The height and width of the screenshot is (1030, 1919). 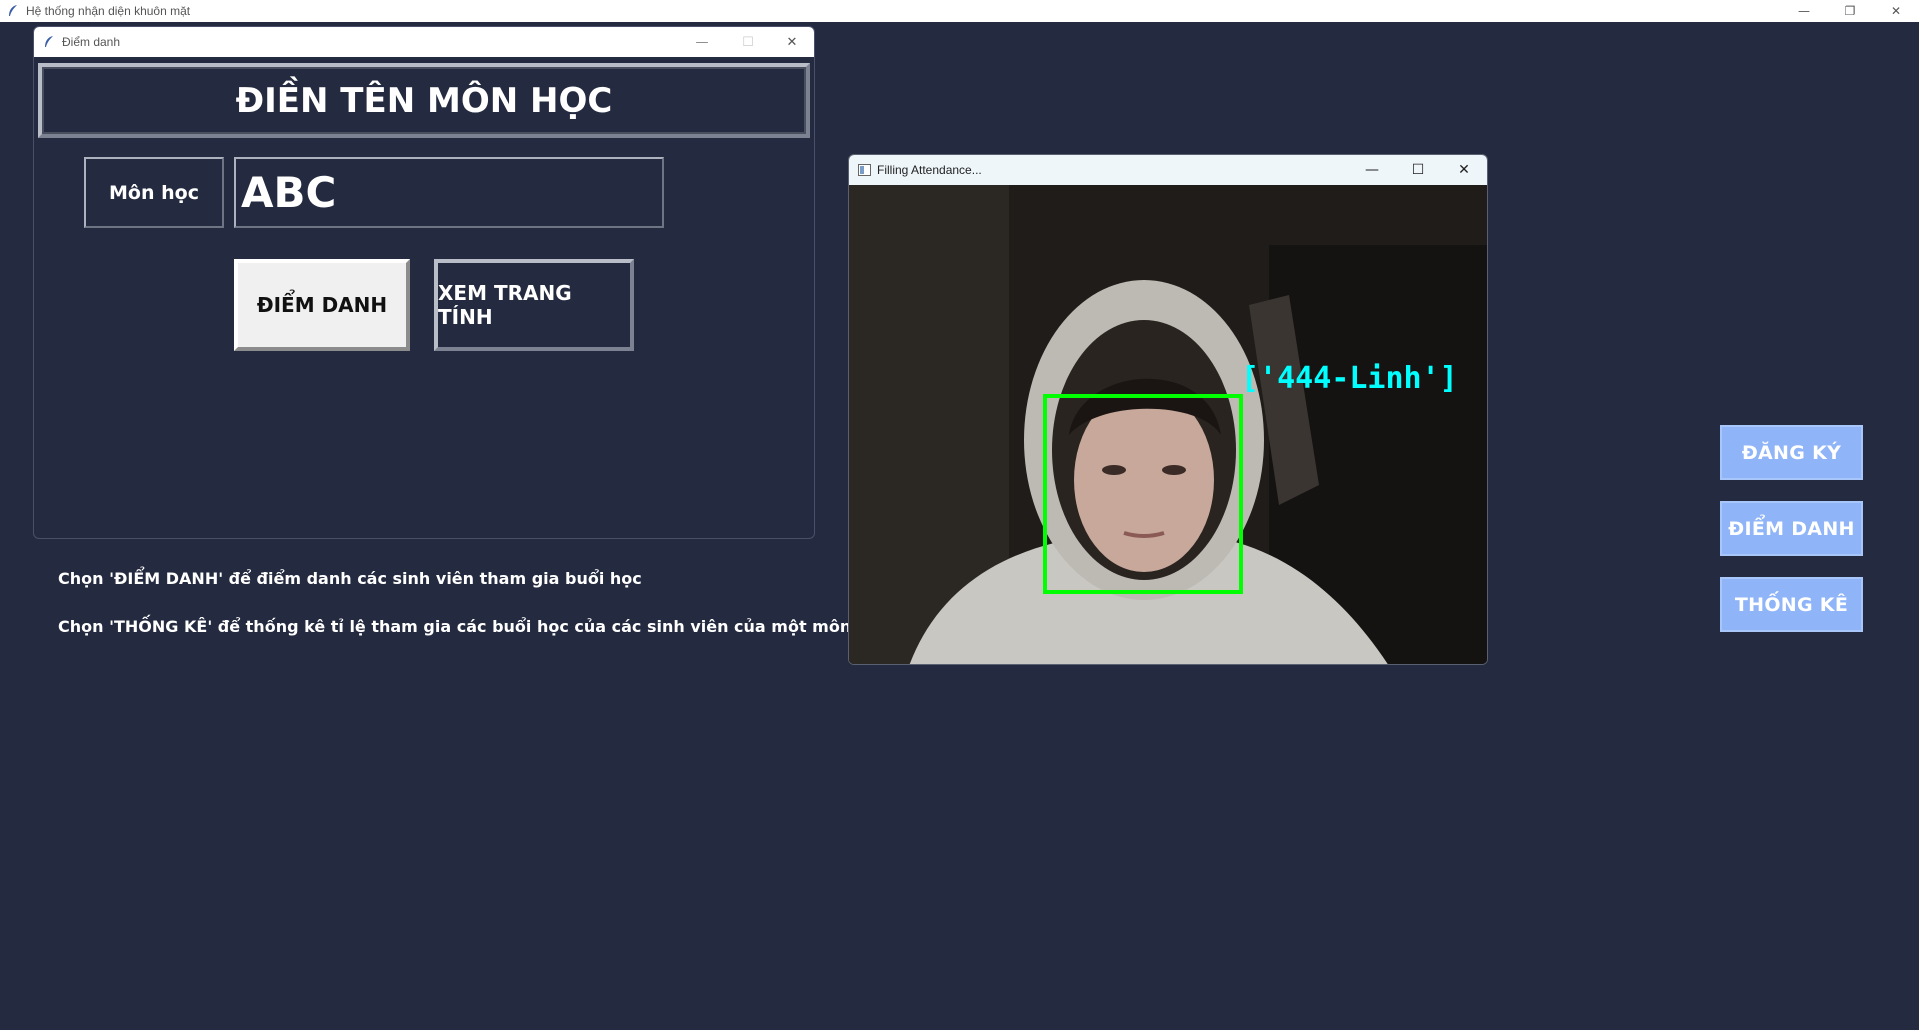 I want to click on dialog-minimize-button: —, so click(x=702, y=42).